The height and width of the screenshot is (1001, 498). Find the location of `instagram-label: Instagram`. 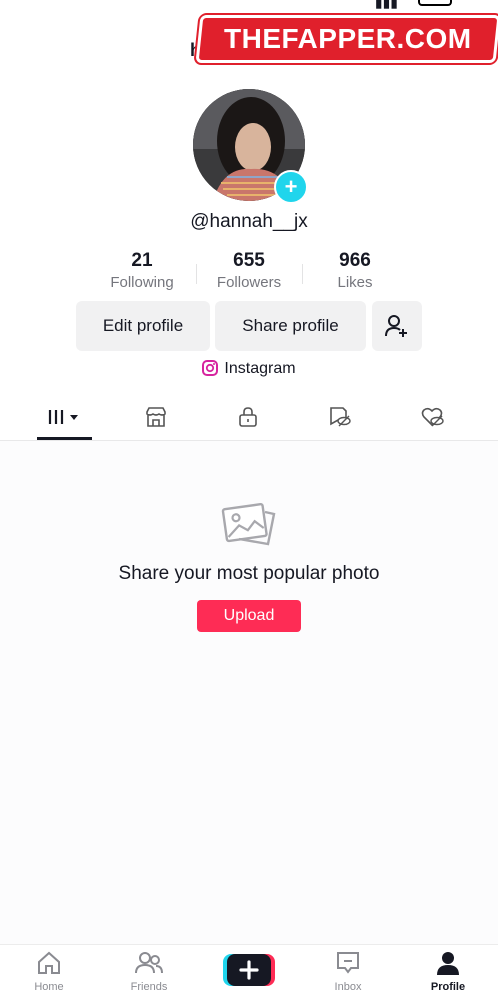

instagram-label: Instagram is located at coordinates (260, 368).